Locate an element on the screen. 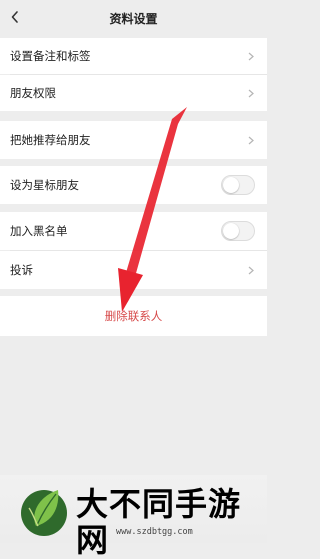 The image size is (320, 559). watermark-site-name: 大不同手游网 is located at coordinates (159, 522).